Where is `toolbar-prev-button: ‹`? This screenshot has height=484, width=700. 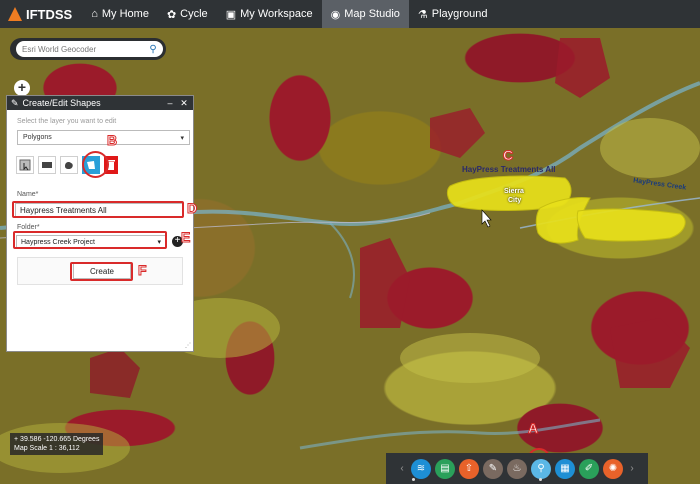 toolbar-prev-button: ‹ is located at coordinates (402, 468).